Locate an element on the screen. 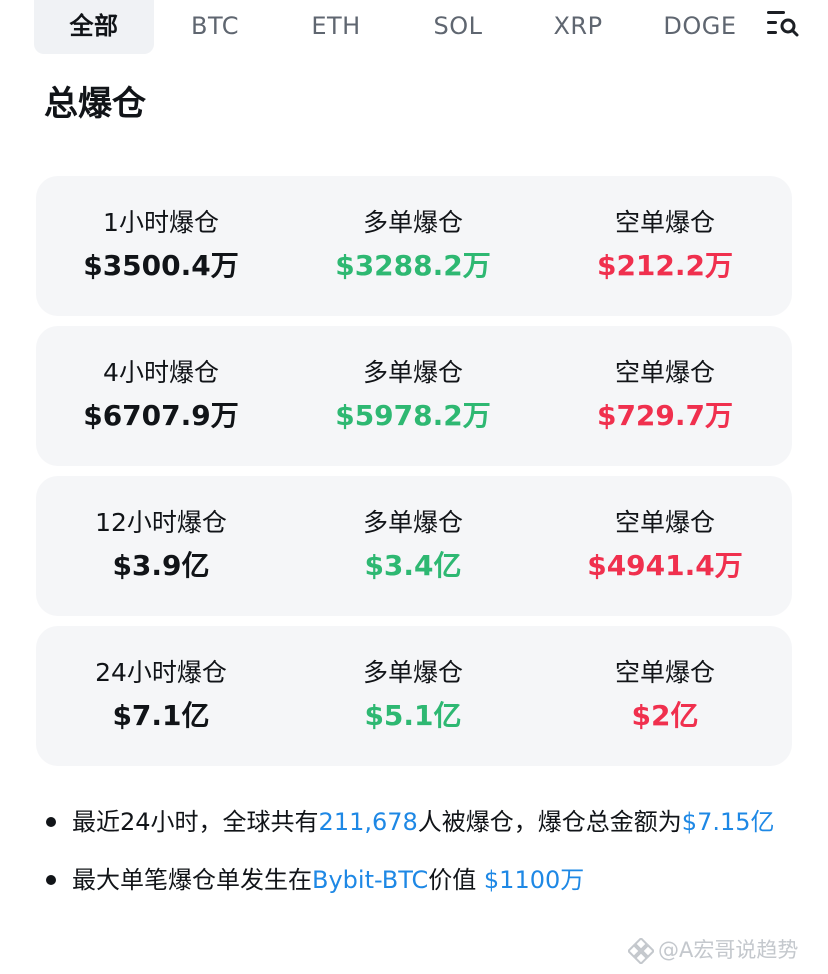 The height and width of the screenshot is (974, 828). period-label: 12小时爆仓 is located at coordinates (161, 522).